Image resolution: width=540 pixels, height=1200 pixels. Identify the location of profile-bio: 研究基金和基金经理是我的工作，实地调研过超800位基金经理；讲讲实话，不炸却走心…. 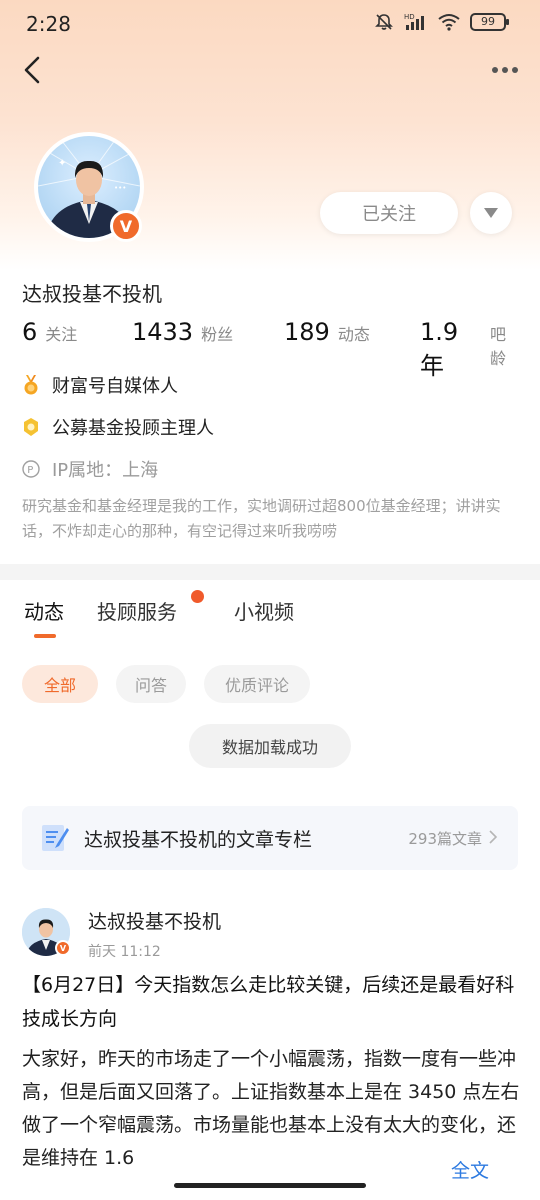
(261, 518).